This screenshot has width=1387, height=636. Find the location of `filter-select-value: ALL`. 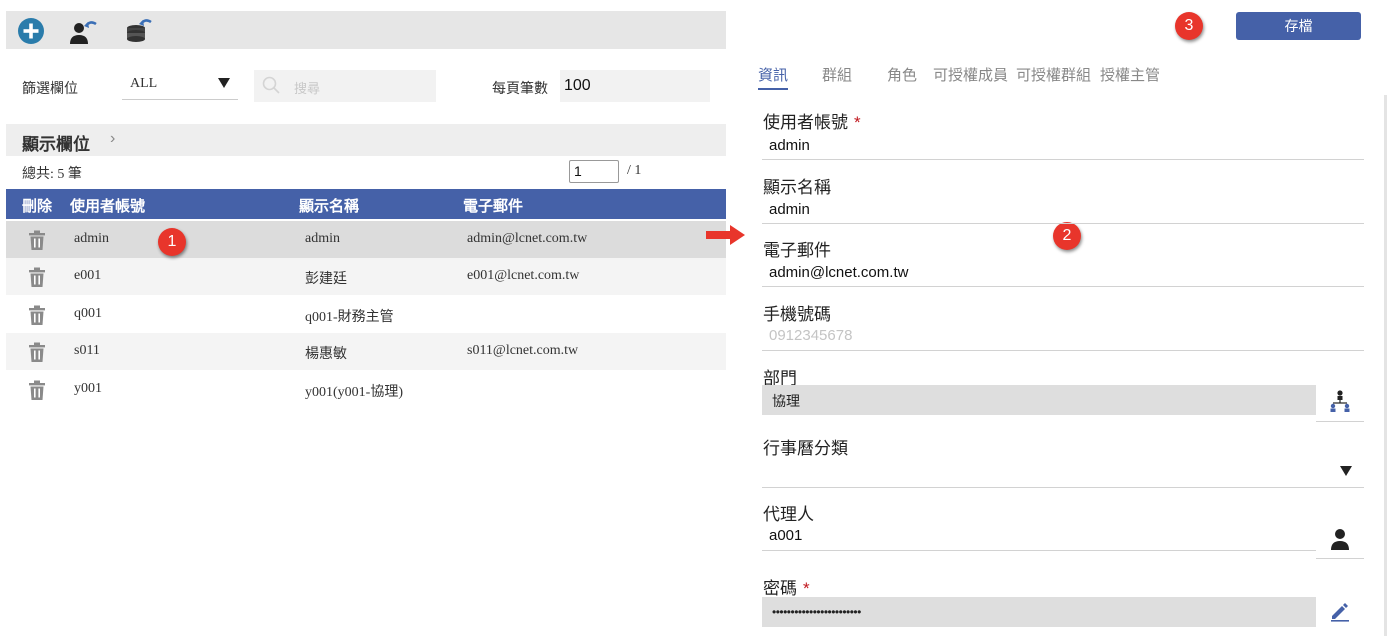

filter-select-value: ALL is located at coordinates (144, 83).